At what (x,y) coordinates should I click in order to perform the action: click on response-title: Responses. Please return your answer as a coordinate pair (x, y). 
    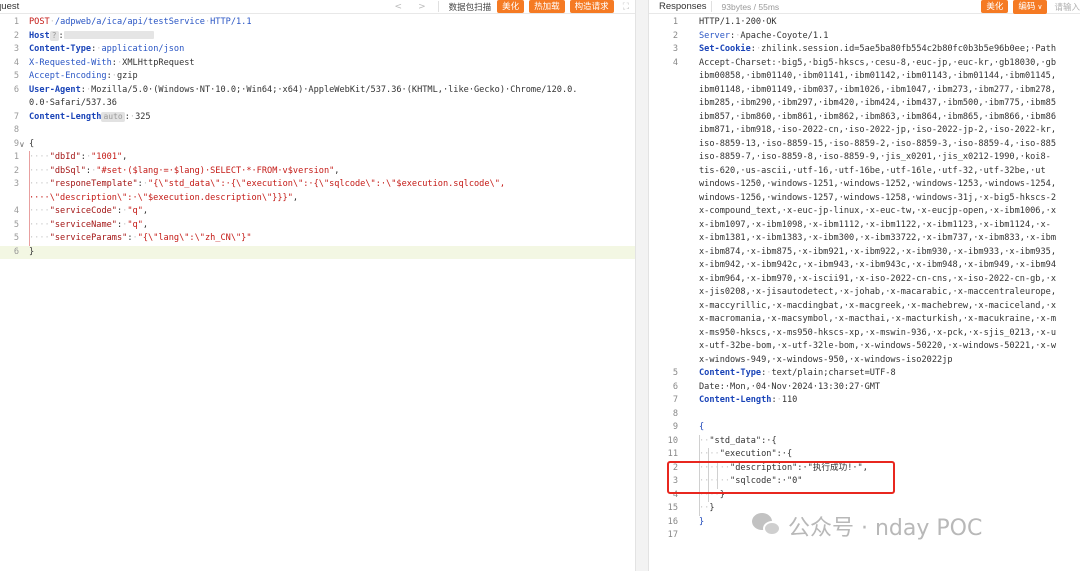
    Looking at the image, I should click on (683, 6).